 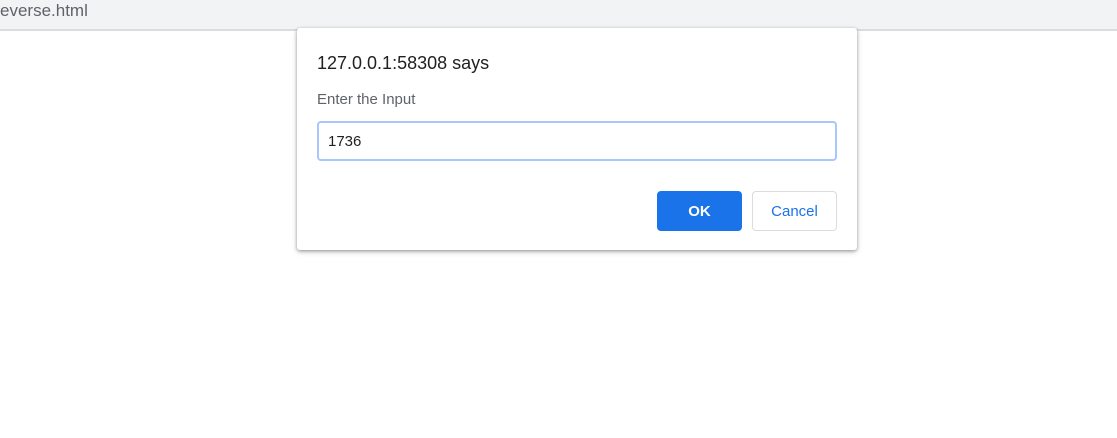 What do you see at coordinates (44, 12) in the screenshot?
I see `address-text: everse.html` at bounding box center [44, 12].